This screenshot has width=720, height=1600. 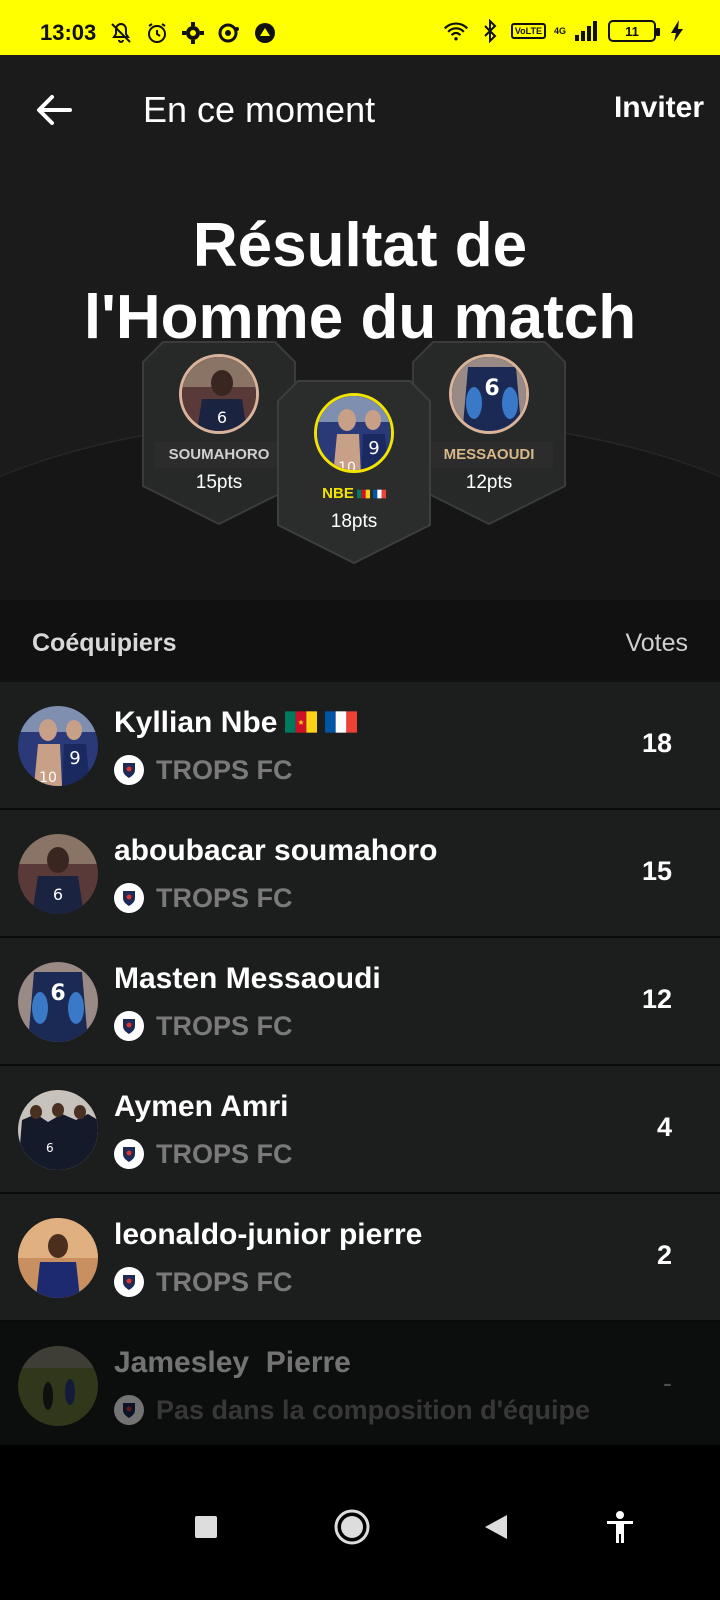 What do you see at coordinates (360, 874) in the screenshot?
I see `player-row: 6 aboubacar soumahoro TROPS FC 15` at bounding box center [360, 874].